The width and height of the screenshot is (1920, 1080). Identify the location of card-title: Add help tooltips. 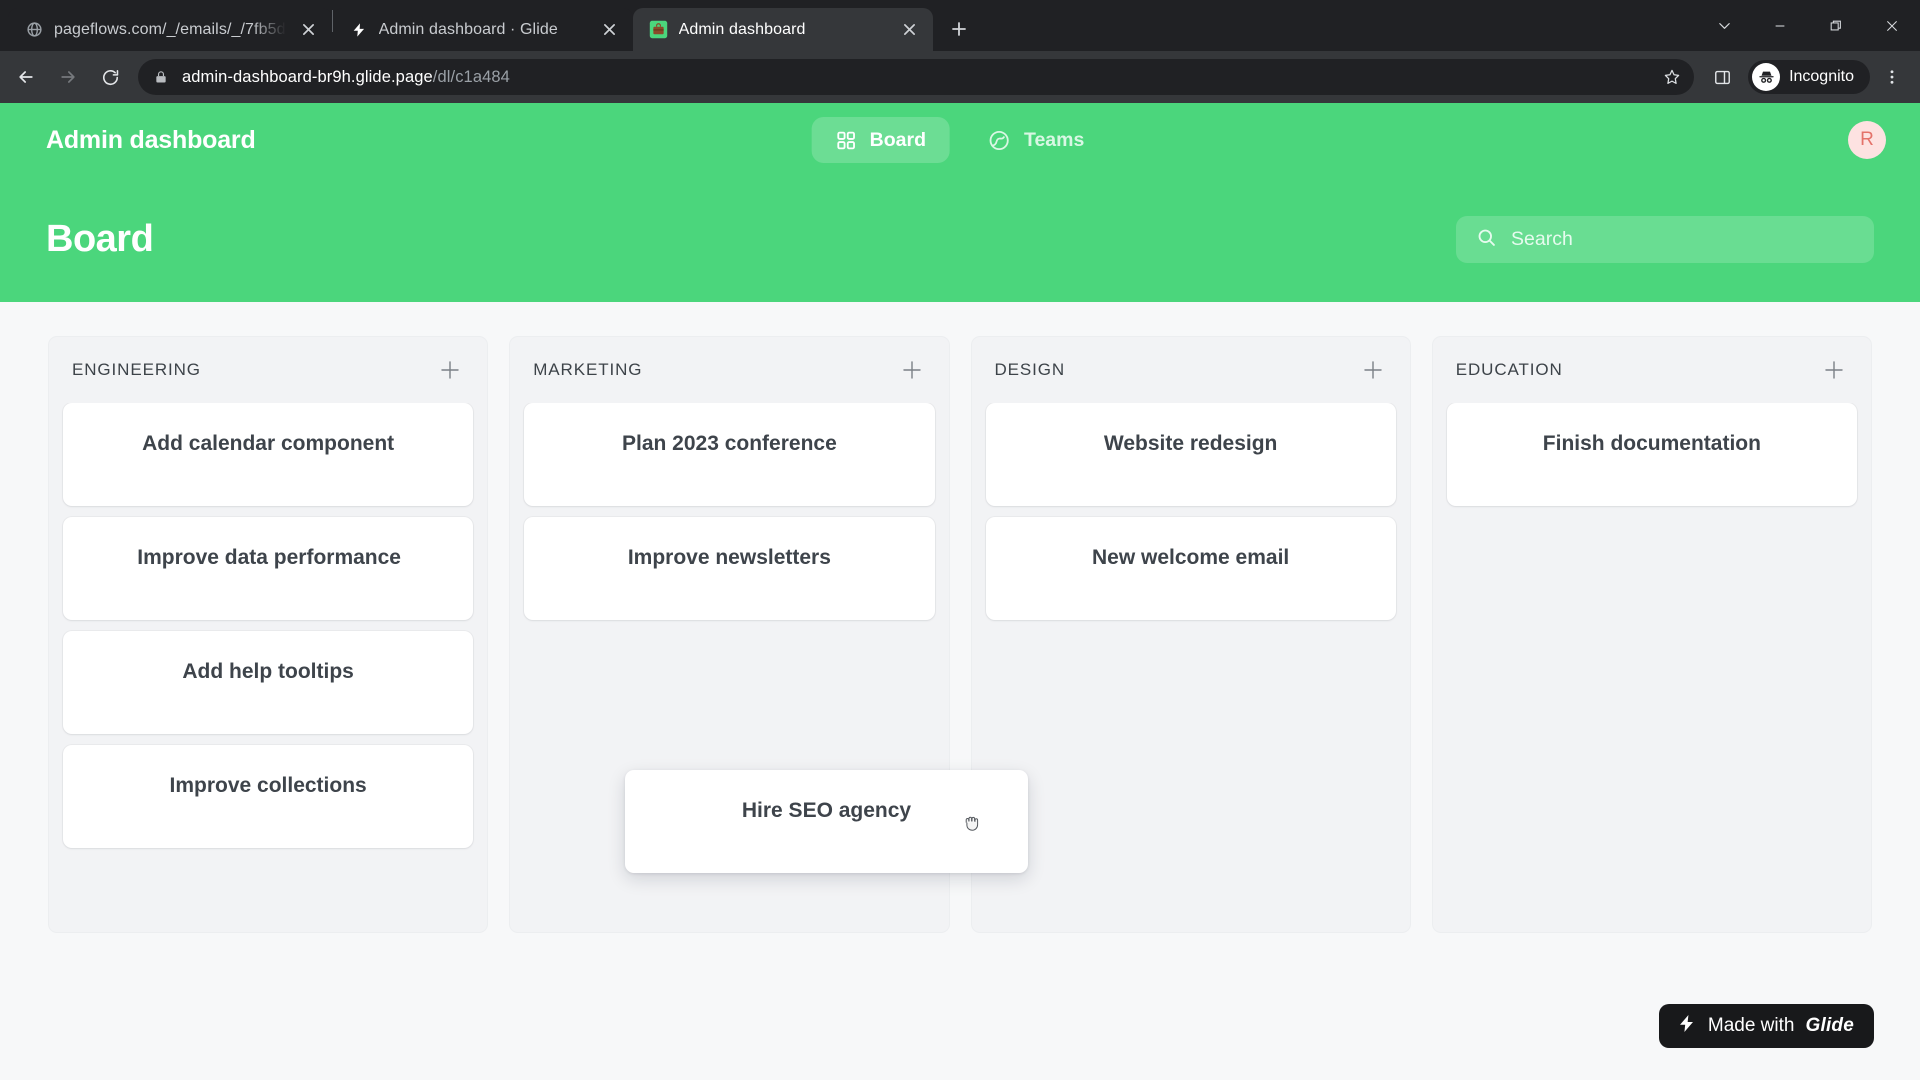
(268, 671).